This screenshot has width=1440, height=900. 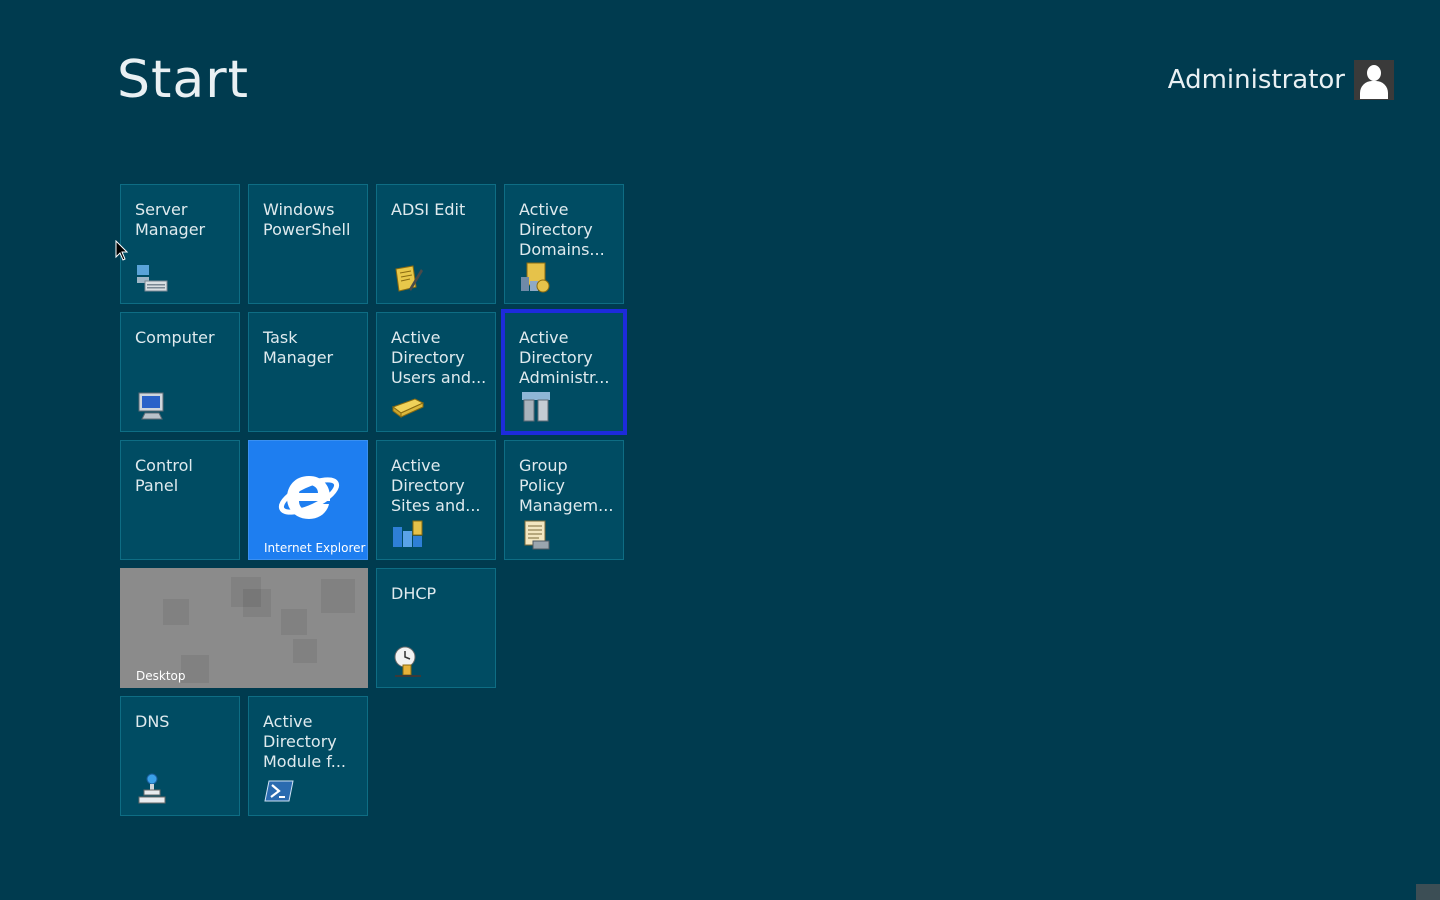 I want to click on tile-windows-powershell: Windows PowerShell, so click(x=308, y=244).